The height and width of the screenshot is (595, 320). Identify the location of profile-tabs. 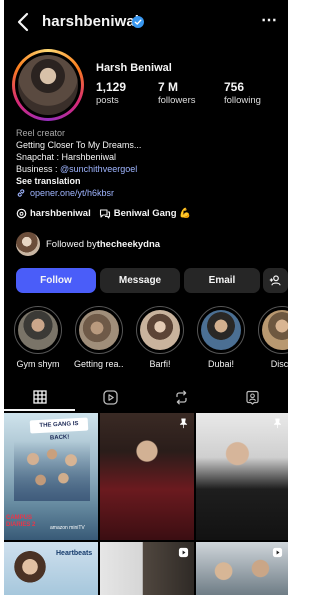
(146, 397).